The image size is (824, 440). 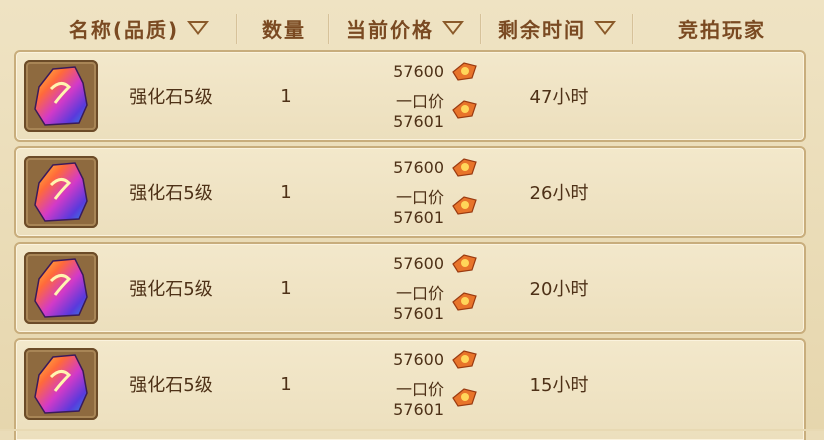 I want to click on column-name-quality-label: 名称(品质), so click(x=124, y=29).